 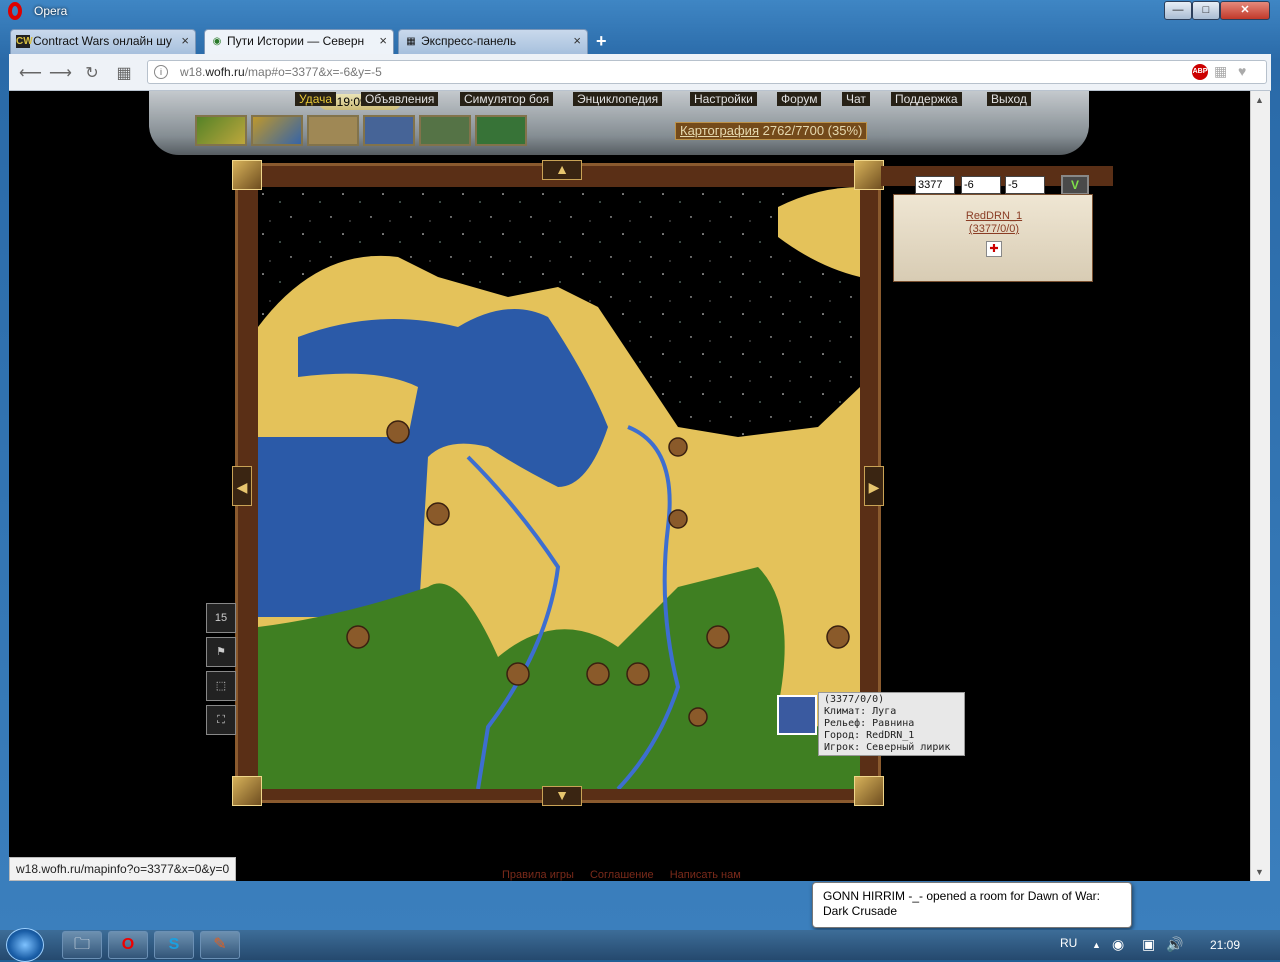 What do you see at coordinates (1068, 943) in the screenshot?
I see `language-indicator: RU` at bounding box center [1068, 943].